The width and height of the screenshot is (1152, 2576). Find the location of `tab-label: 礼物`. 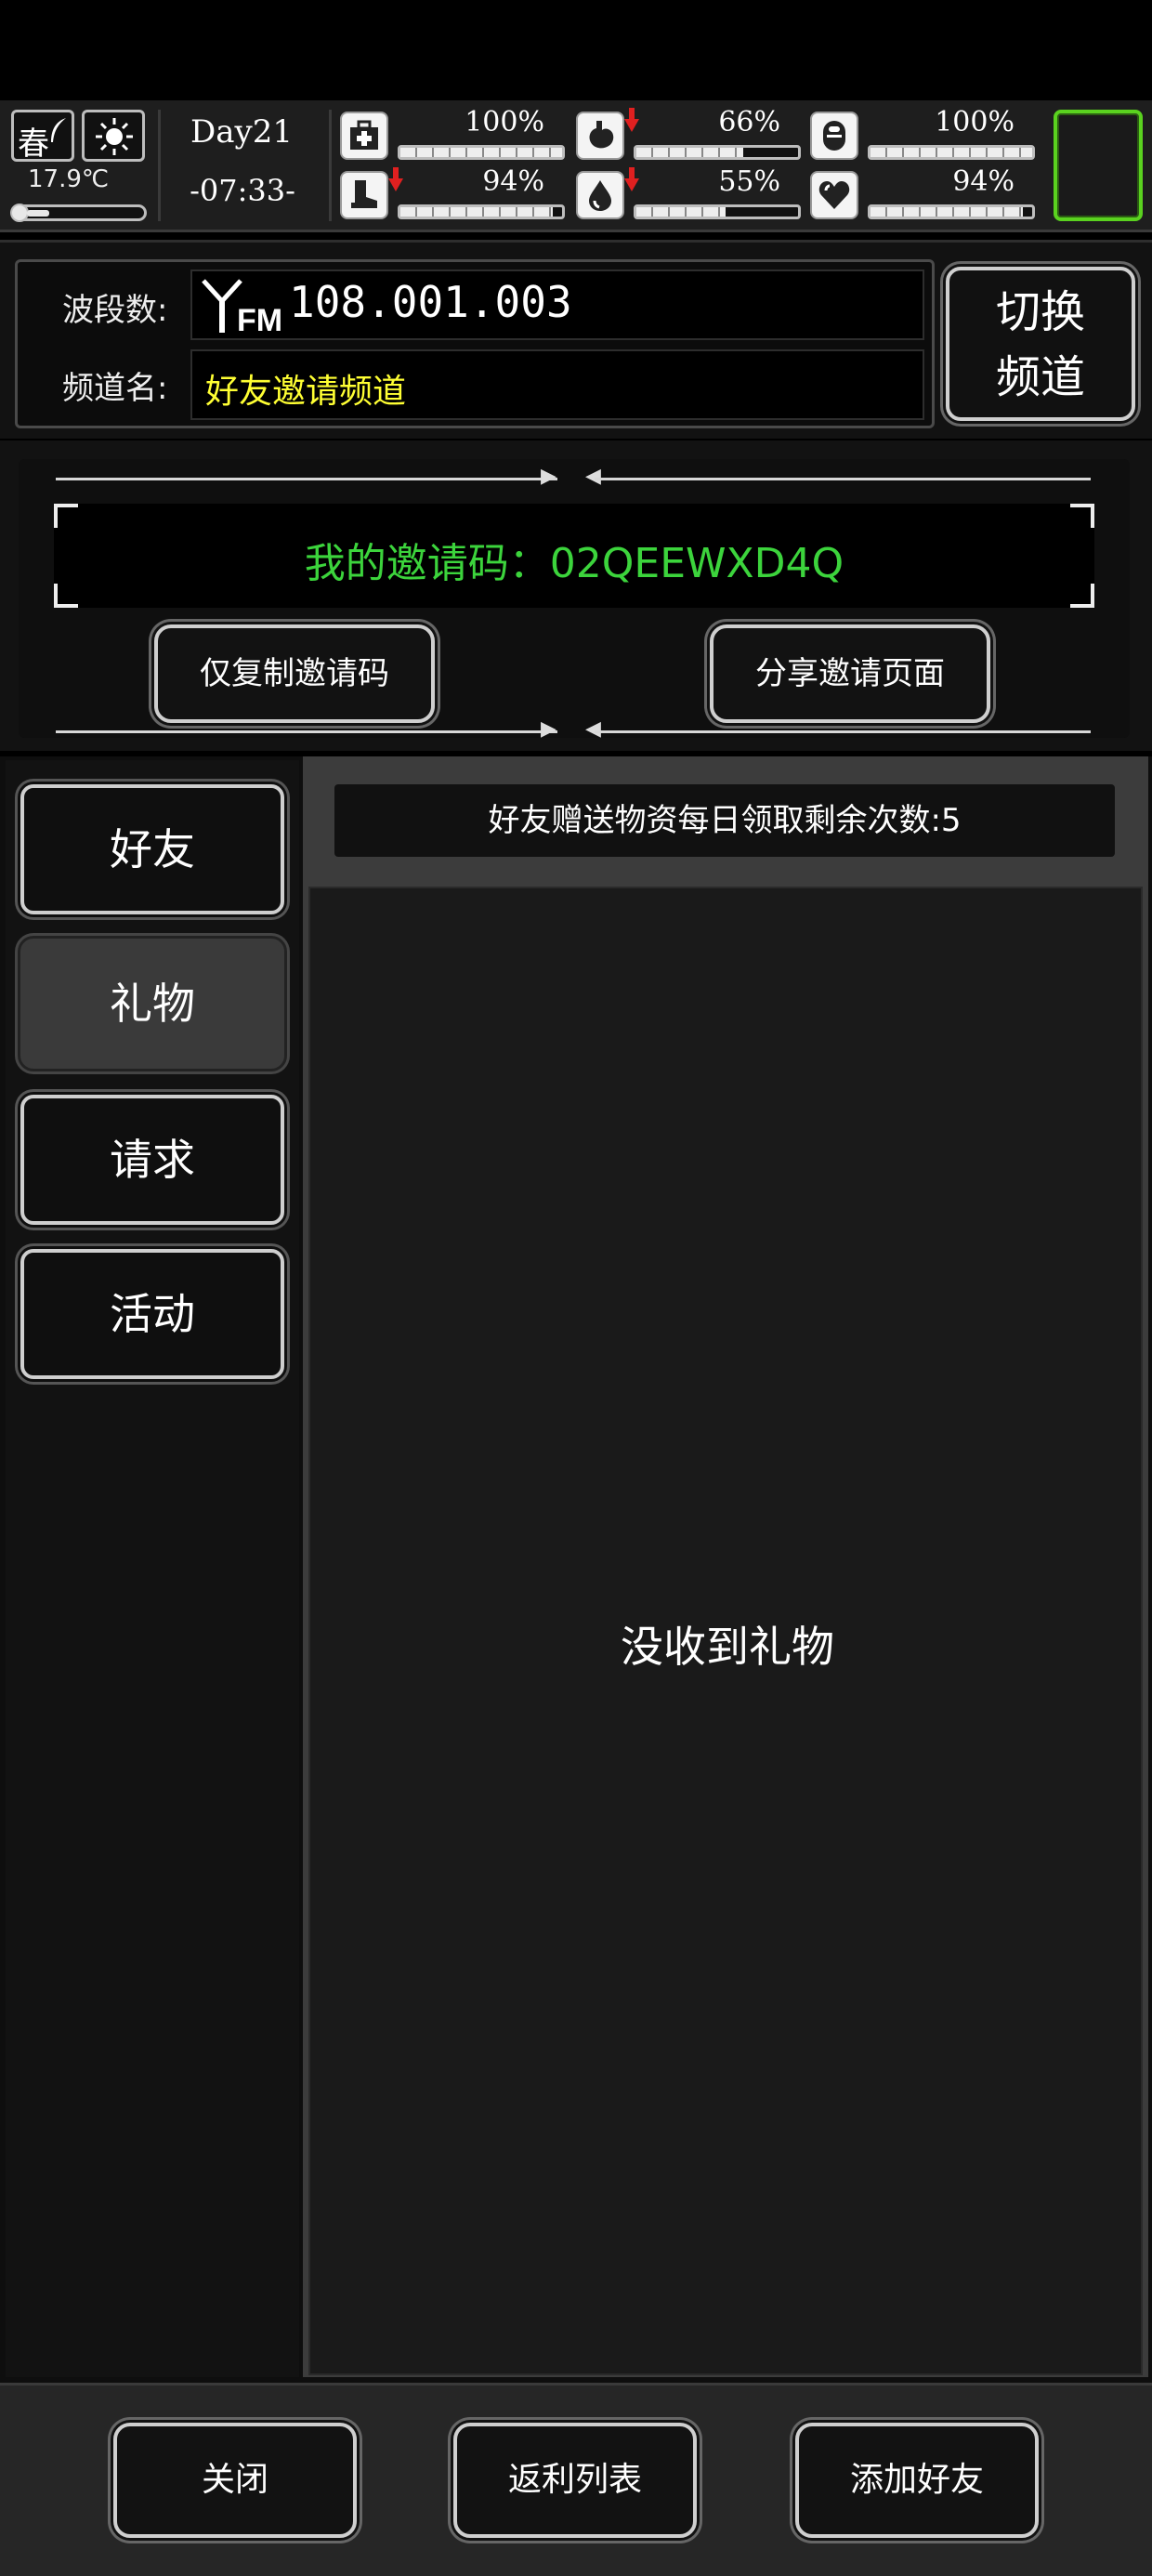

tab-label: 礼物 is located at coordinates (152, 1004).